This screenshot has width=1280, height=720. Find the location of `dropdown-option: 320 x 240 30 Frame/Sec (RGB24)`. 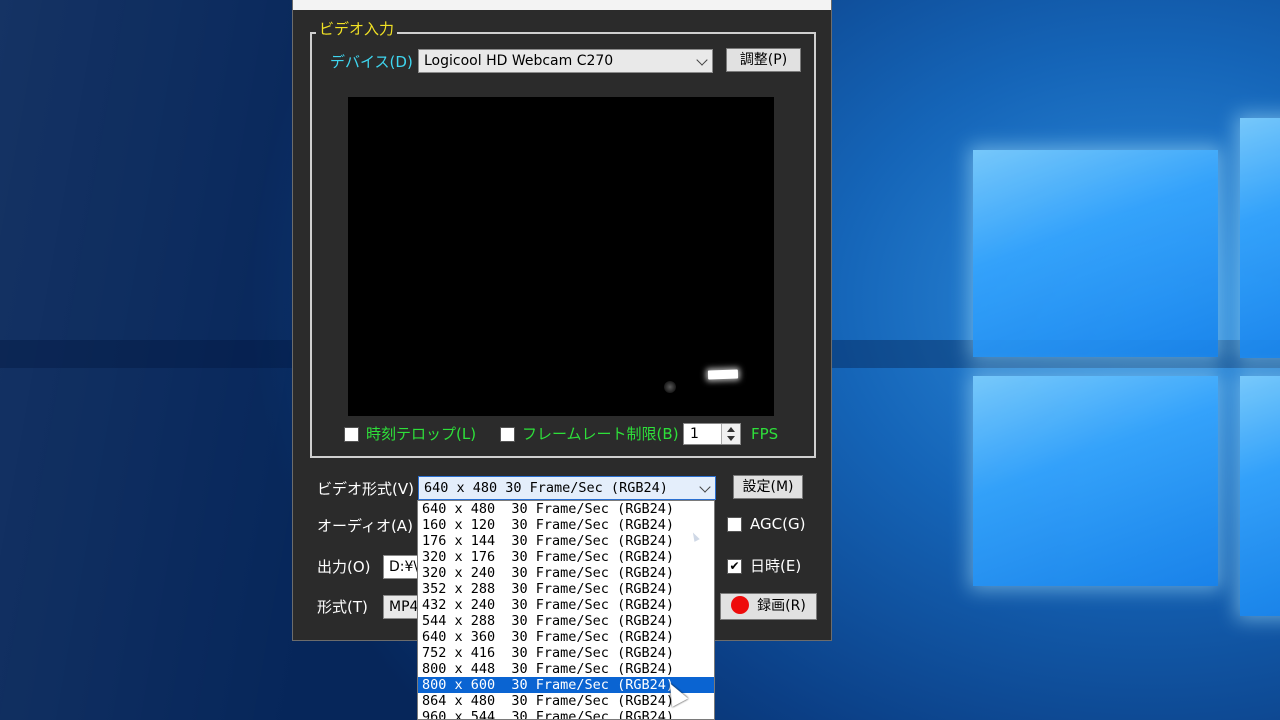

dropdown-option: 320 x 240 30 Frame/Sec (RGB24) is located at coordinates (566, 573).